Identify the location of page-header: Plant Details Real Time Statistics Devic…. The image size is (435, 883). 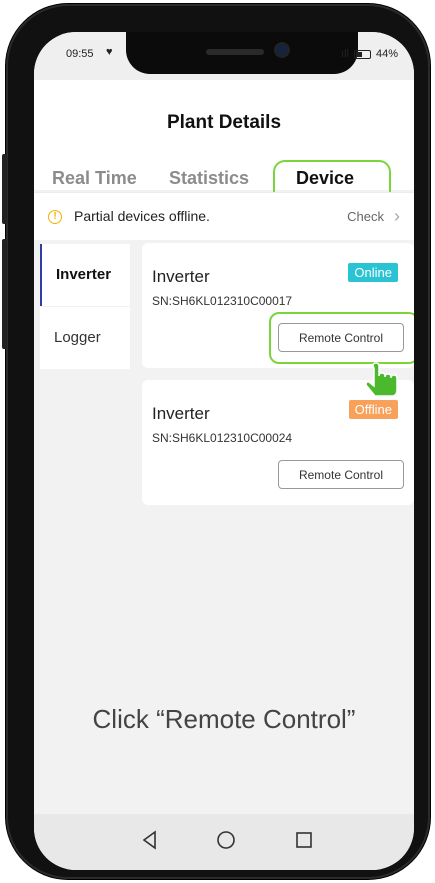
(224, 144).